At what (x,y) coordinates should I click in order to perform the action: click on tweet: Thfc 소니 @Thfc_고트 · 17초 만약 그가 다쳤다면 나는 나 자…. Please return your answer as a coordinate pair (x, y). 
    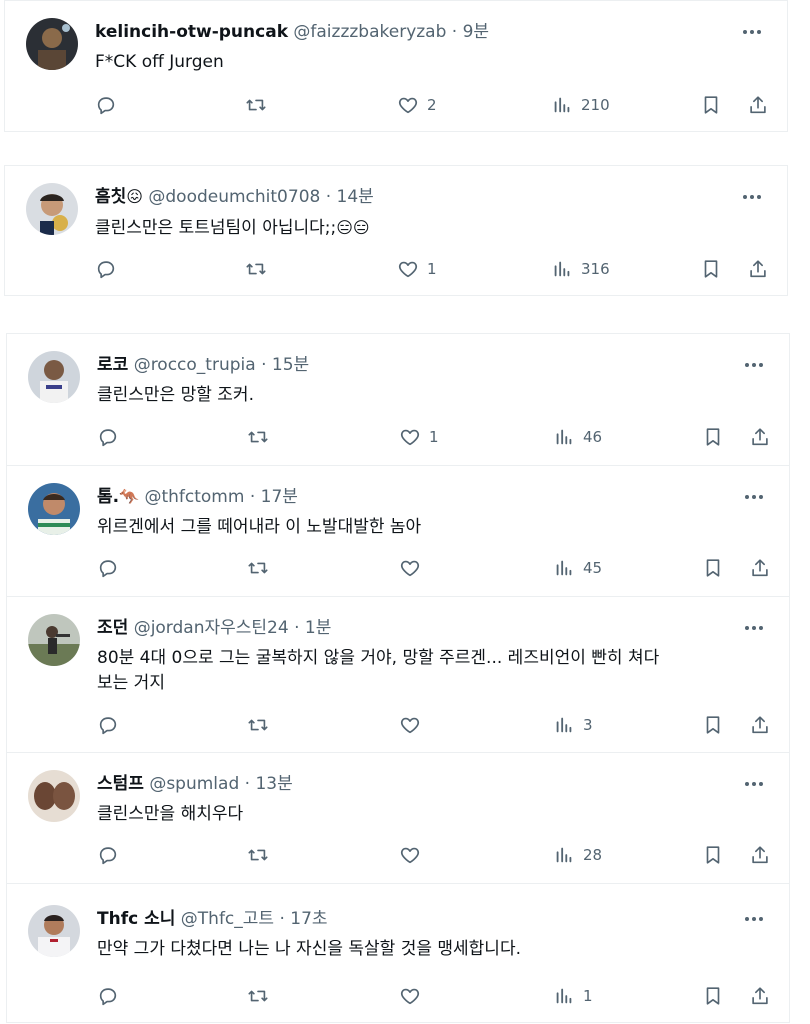
    Looking at the image, I should click on (398, 953).